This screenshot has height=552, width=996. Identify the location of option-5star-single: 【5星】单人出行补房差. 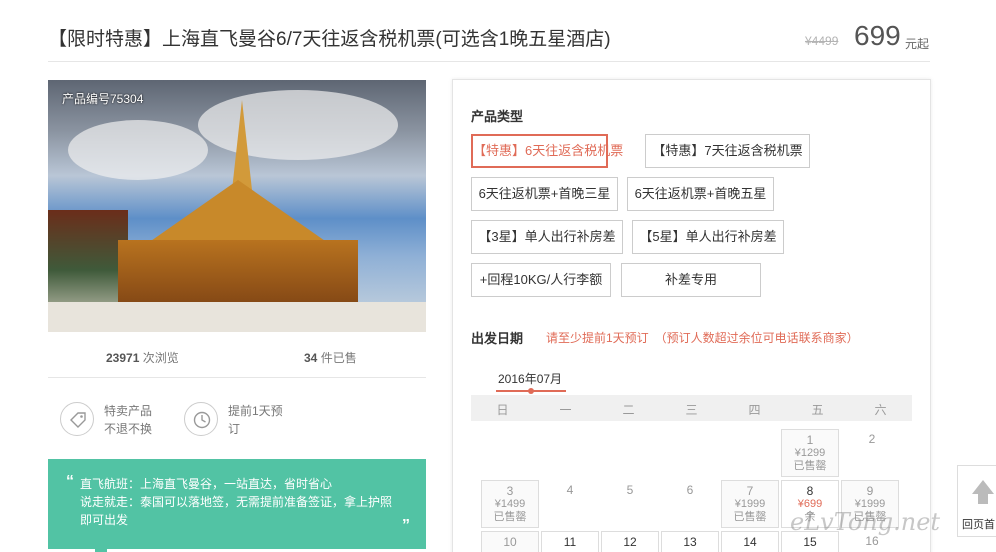
(708, 237).